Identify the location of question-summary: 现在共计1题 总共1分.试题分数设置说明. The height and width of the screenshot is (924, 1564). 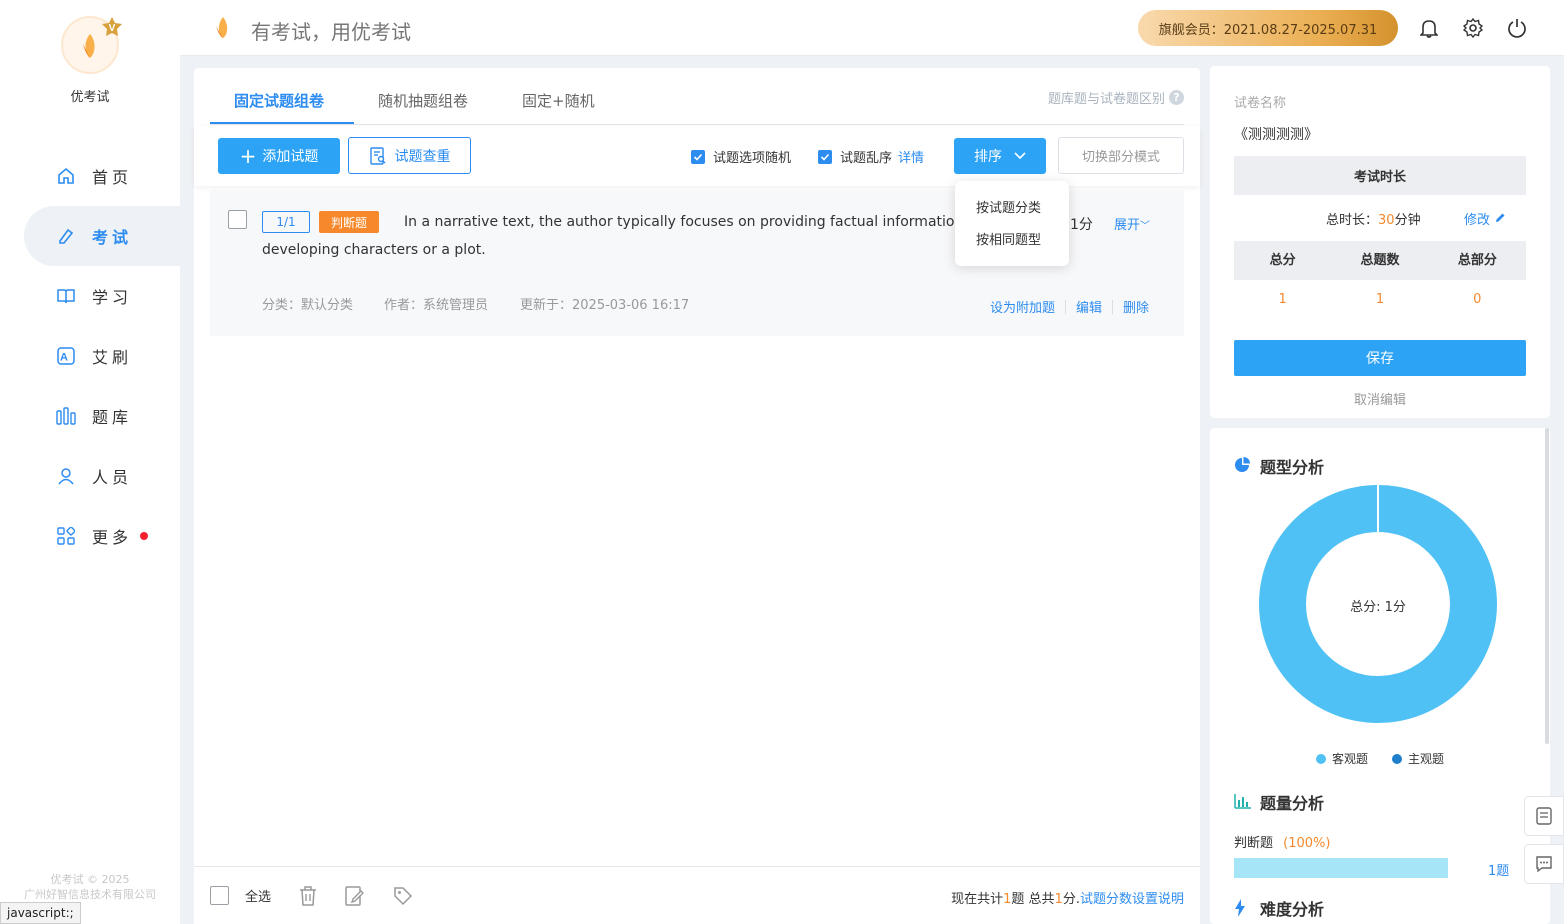
(1067, 897).